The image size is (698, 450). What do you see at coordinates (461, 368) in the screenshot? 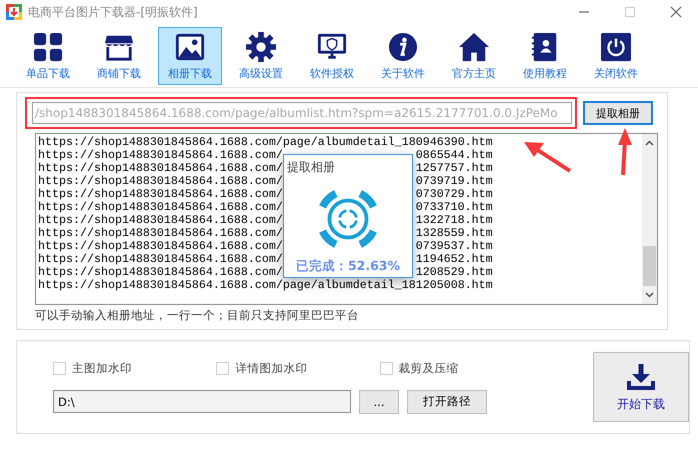
I see `option-checkbox: 裁剪及压缩` at bounding box center [461, 368].